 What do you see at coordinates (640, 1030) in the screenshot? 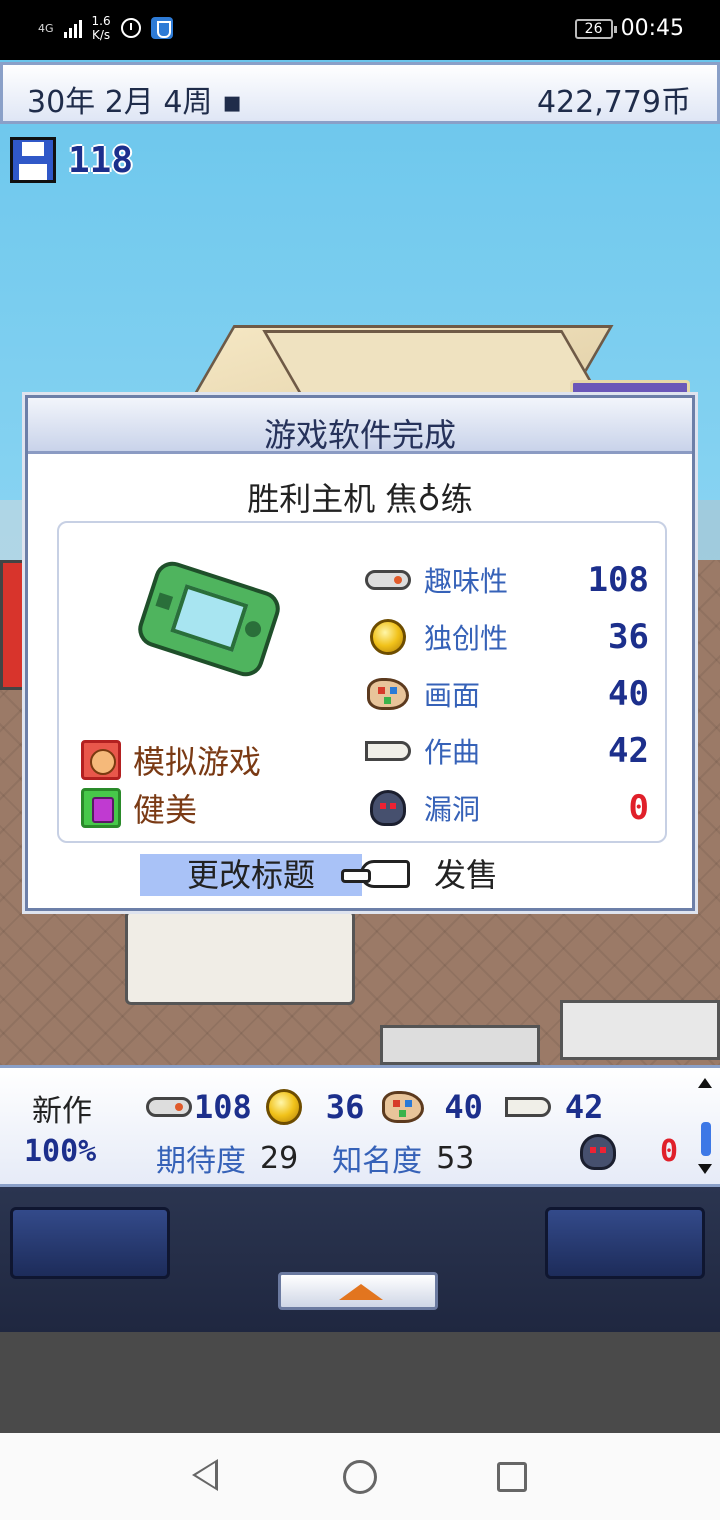
I see `bookshelf` at bounding box center [640, 1030].